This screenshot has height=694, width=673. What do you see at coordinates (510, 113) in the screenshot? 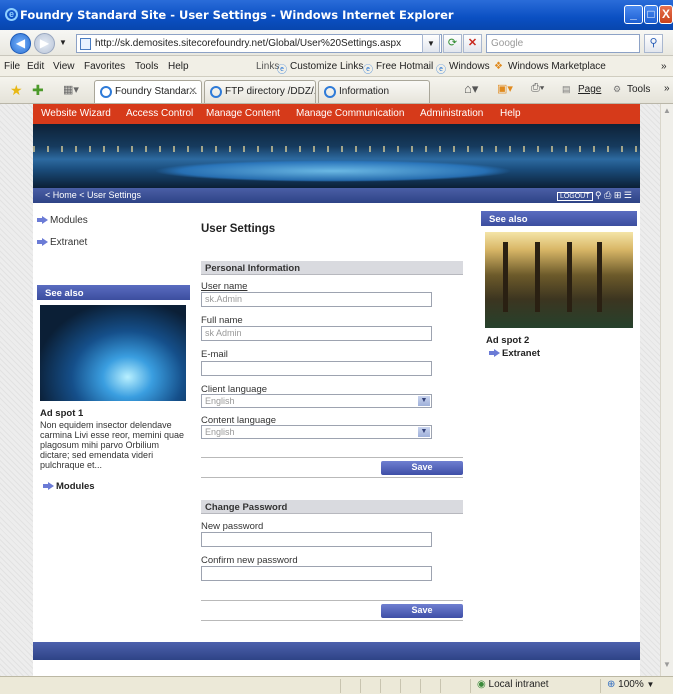
I see `nav-help: Help` at bounding box center [510, 113].